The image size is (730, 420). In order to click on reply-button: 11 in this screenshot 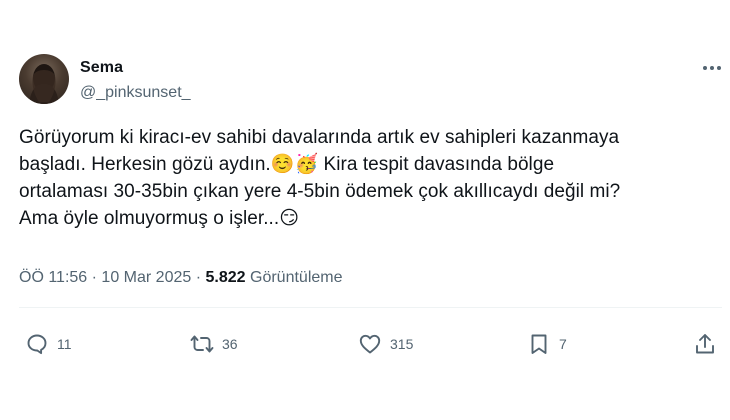, I will do `click(48, 344)`.